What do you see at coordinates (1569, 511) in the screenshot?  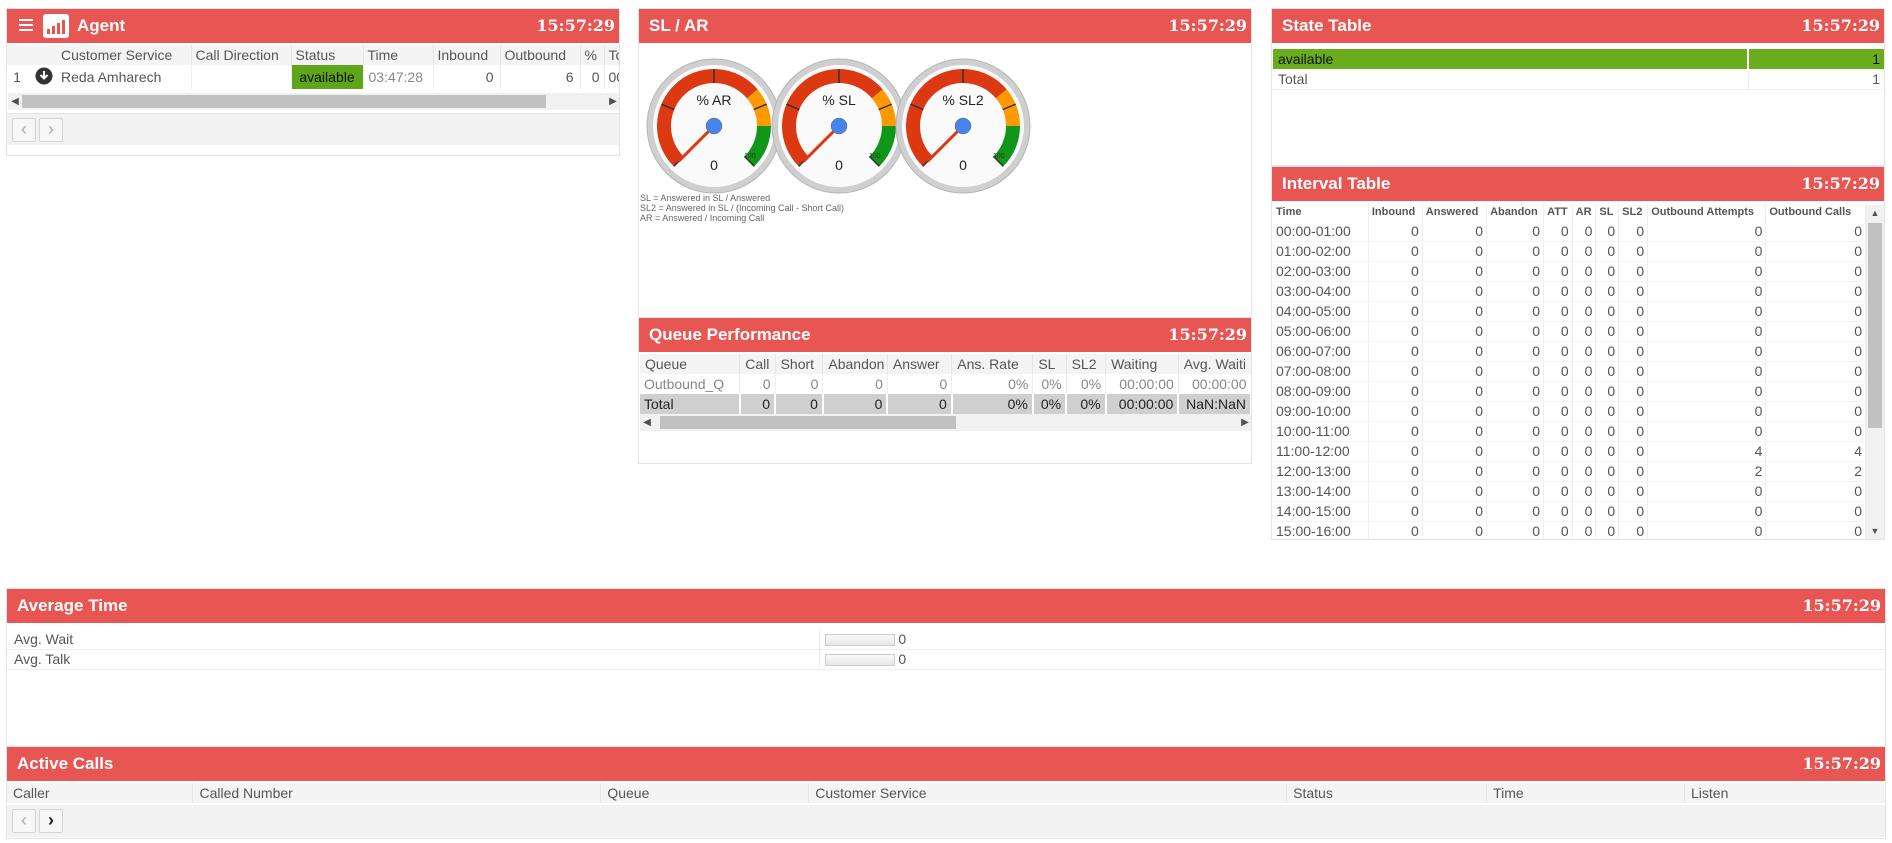 I see `table-row: 14:00-15:00 0 0 0 0 0 0 0 0 0` at bounding box center [1569, 511].